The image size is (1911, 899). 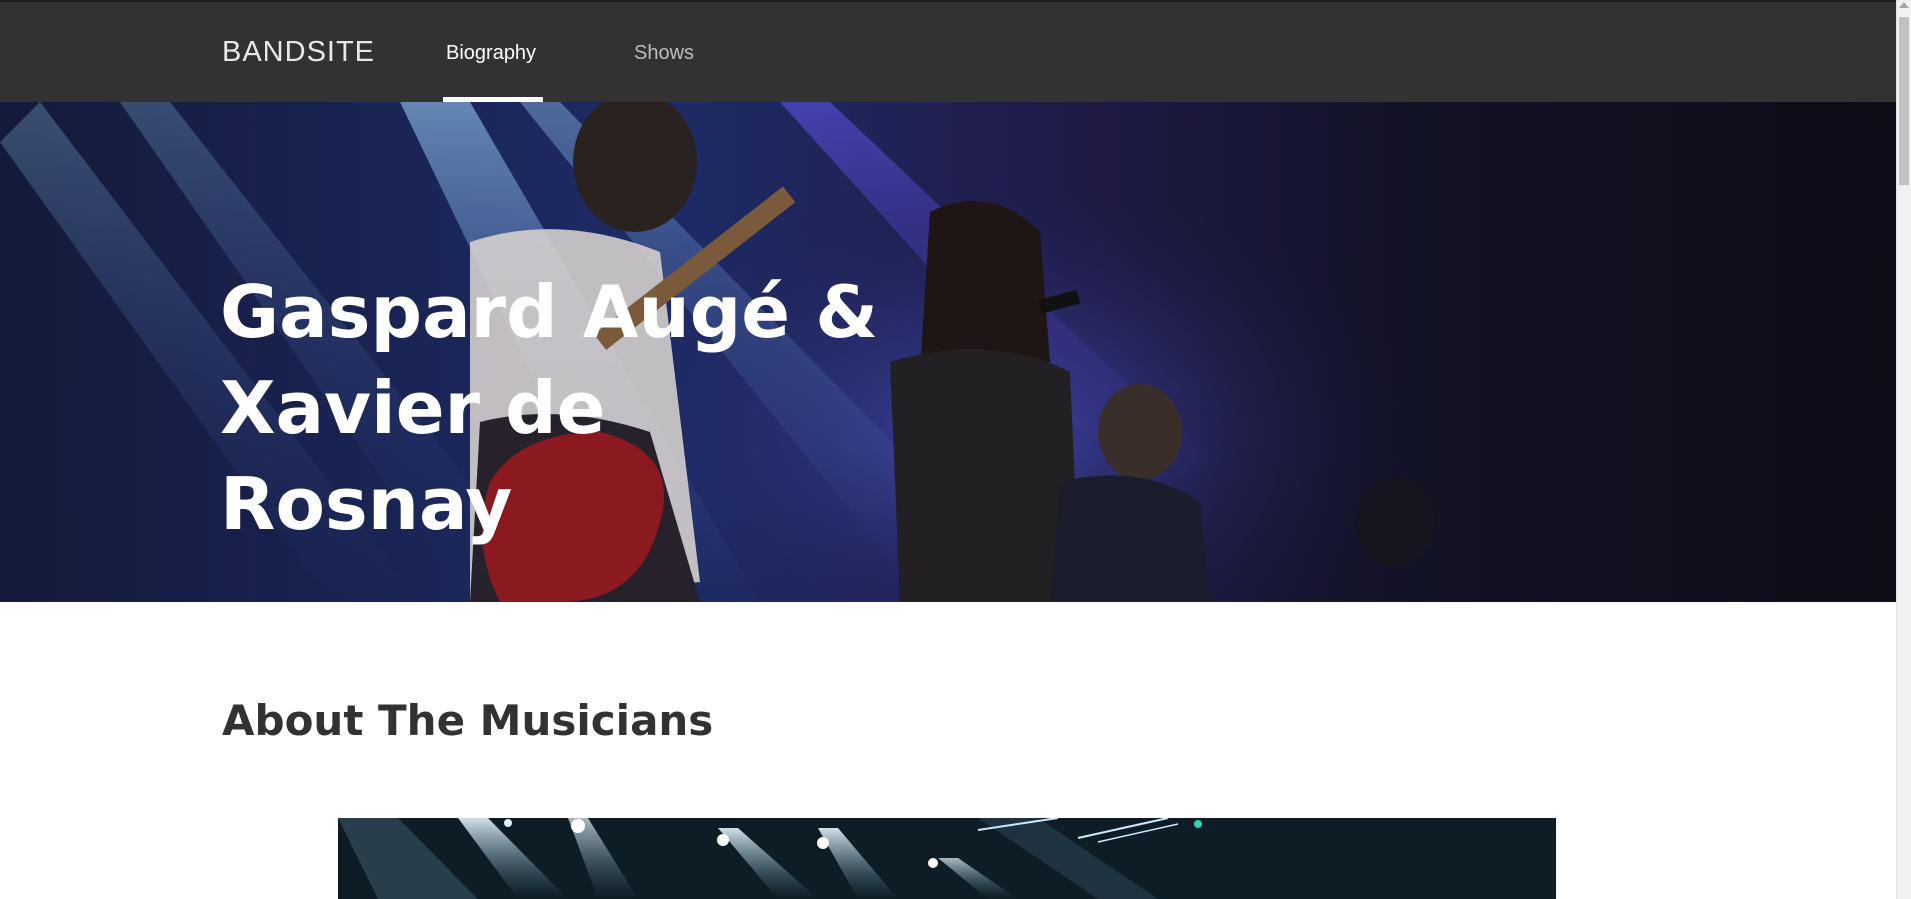 I want to click on site-logo: BANDSITE, so click(x=298, y=52).